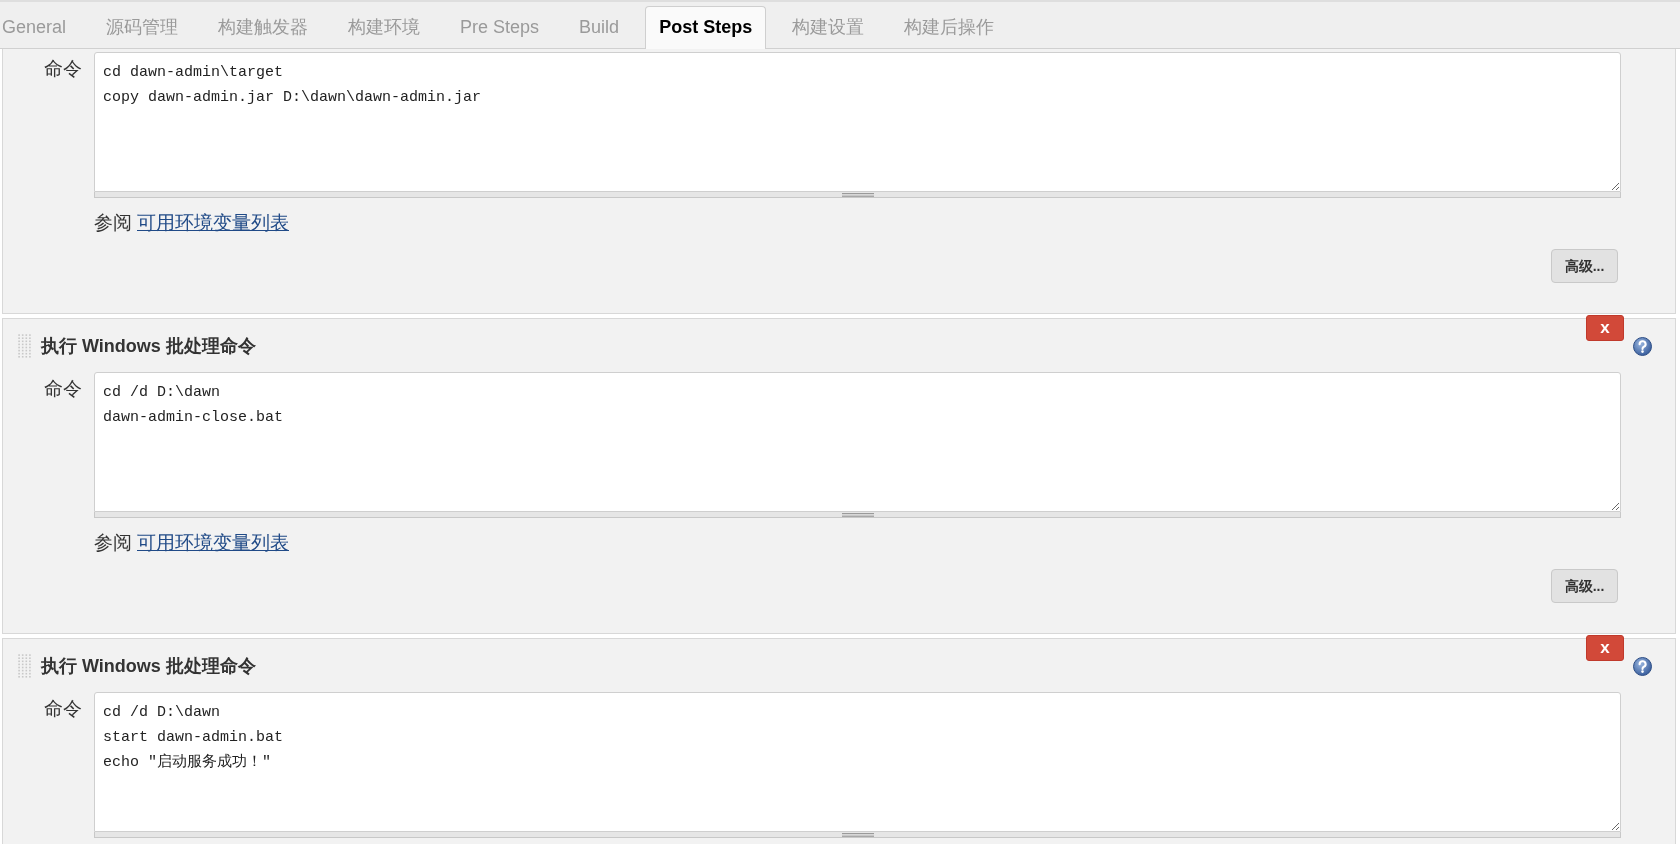 Image resolution: width=1680 pixels, height=844 pixels. Describe the element at coordinates (142, 27) in the screenshot. I see `tab: 源码管理` at that location.